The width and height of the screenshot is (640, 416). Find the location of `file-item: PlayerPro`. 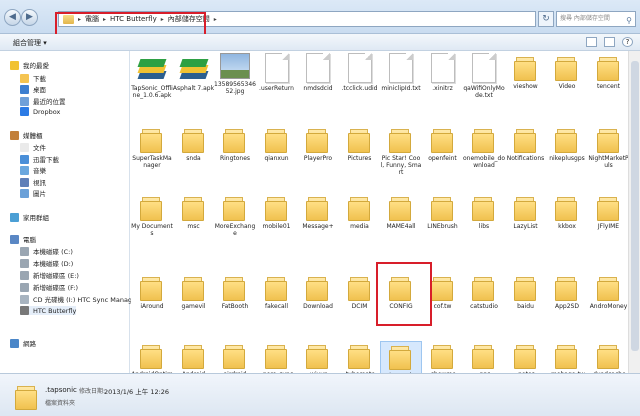

file-item: PlayerPro is located at coordinates (318, 143).